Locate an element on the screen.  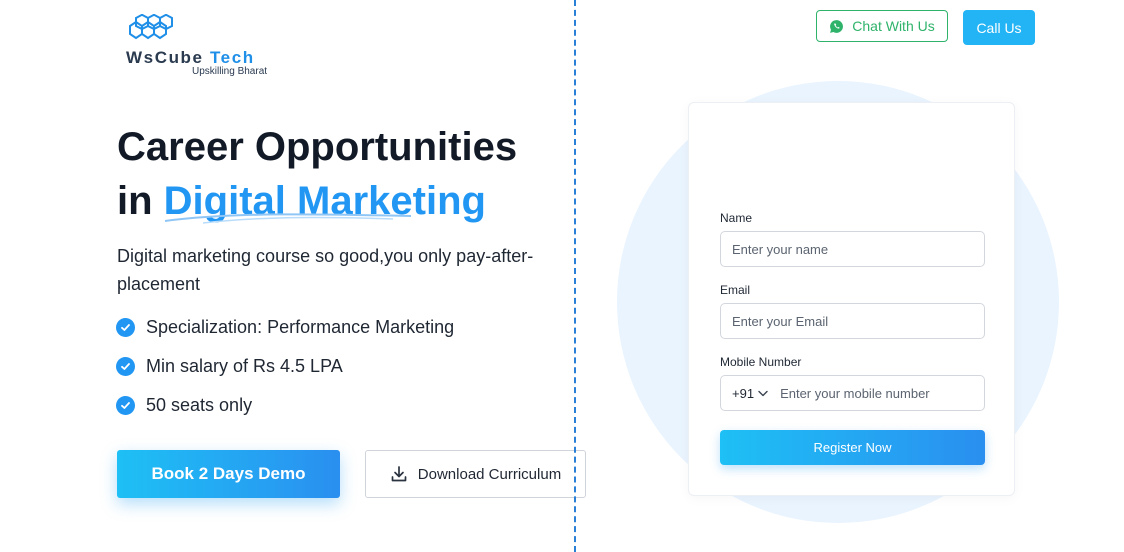
hero-title-prefix: in is located at coordinates (135, 201).